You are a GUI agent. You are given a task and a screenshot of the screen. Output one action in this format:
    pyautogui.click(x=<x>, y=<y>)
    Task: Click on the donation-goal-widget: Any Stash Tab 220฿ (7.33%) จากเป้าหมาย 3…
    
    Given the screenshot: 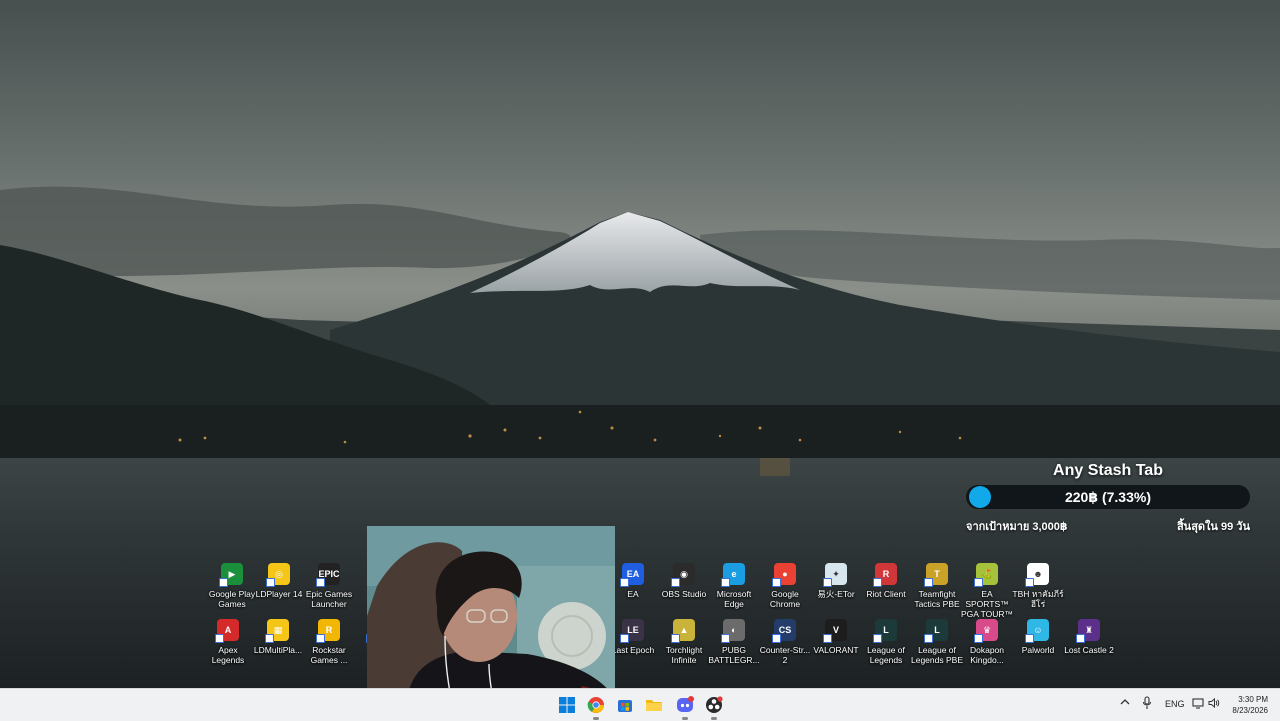 What is the action you would take?
    pyautogui.click(x=1108, y=498)
    